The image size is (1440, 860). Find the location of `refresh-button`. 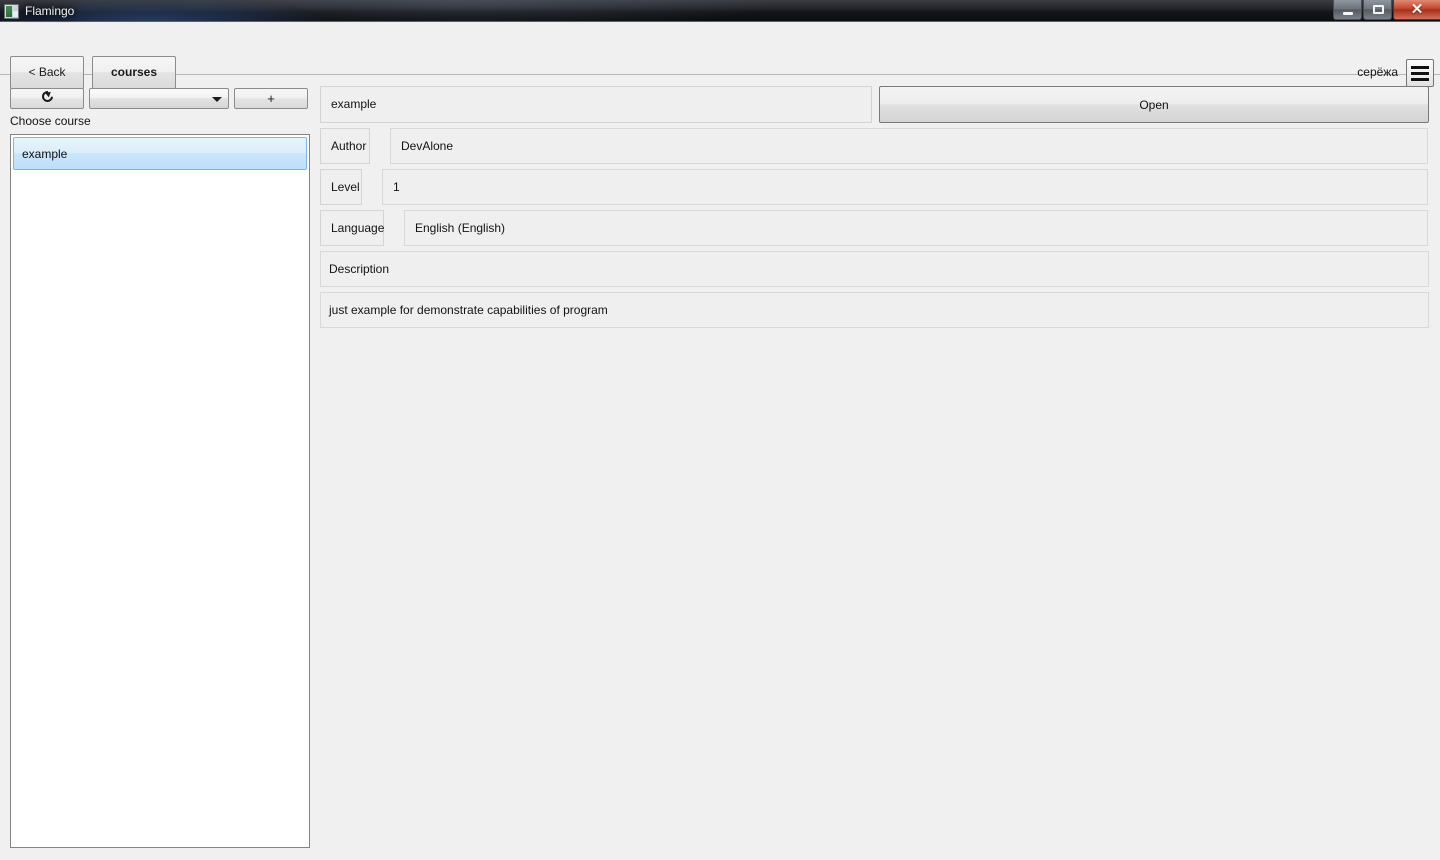

refresh-button is located at coordinates (47, 98).